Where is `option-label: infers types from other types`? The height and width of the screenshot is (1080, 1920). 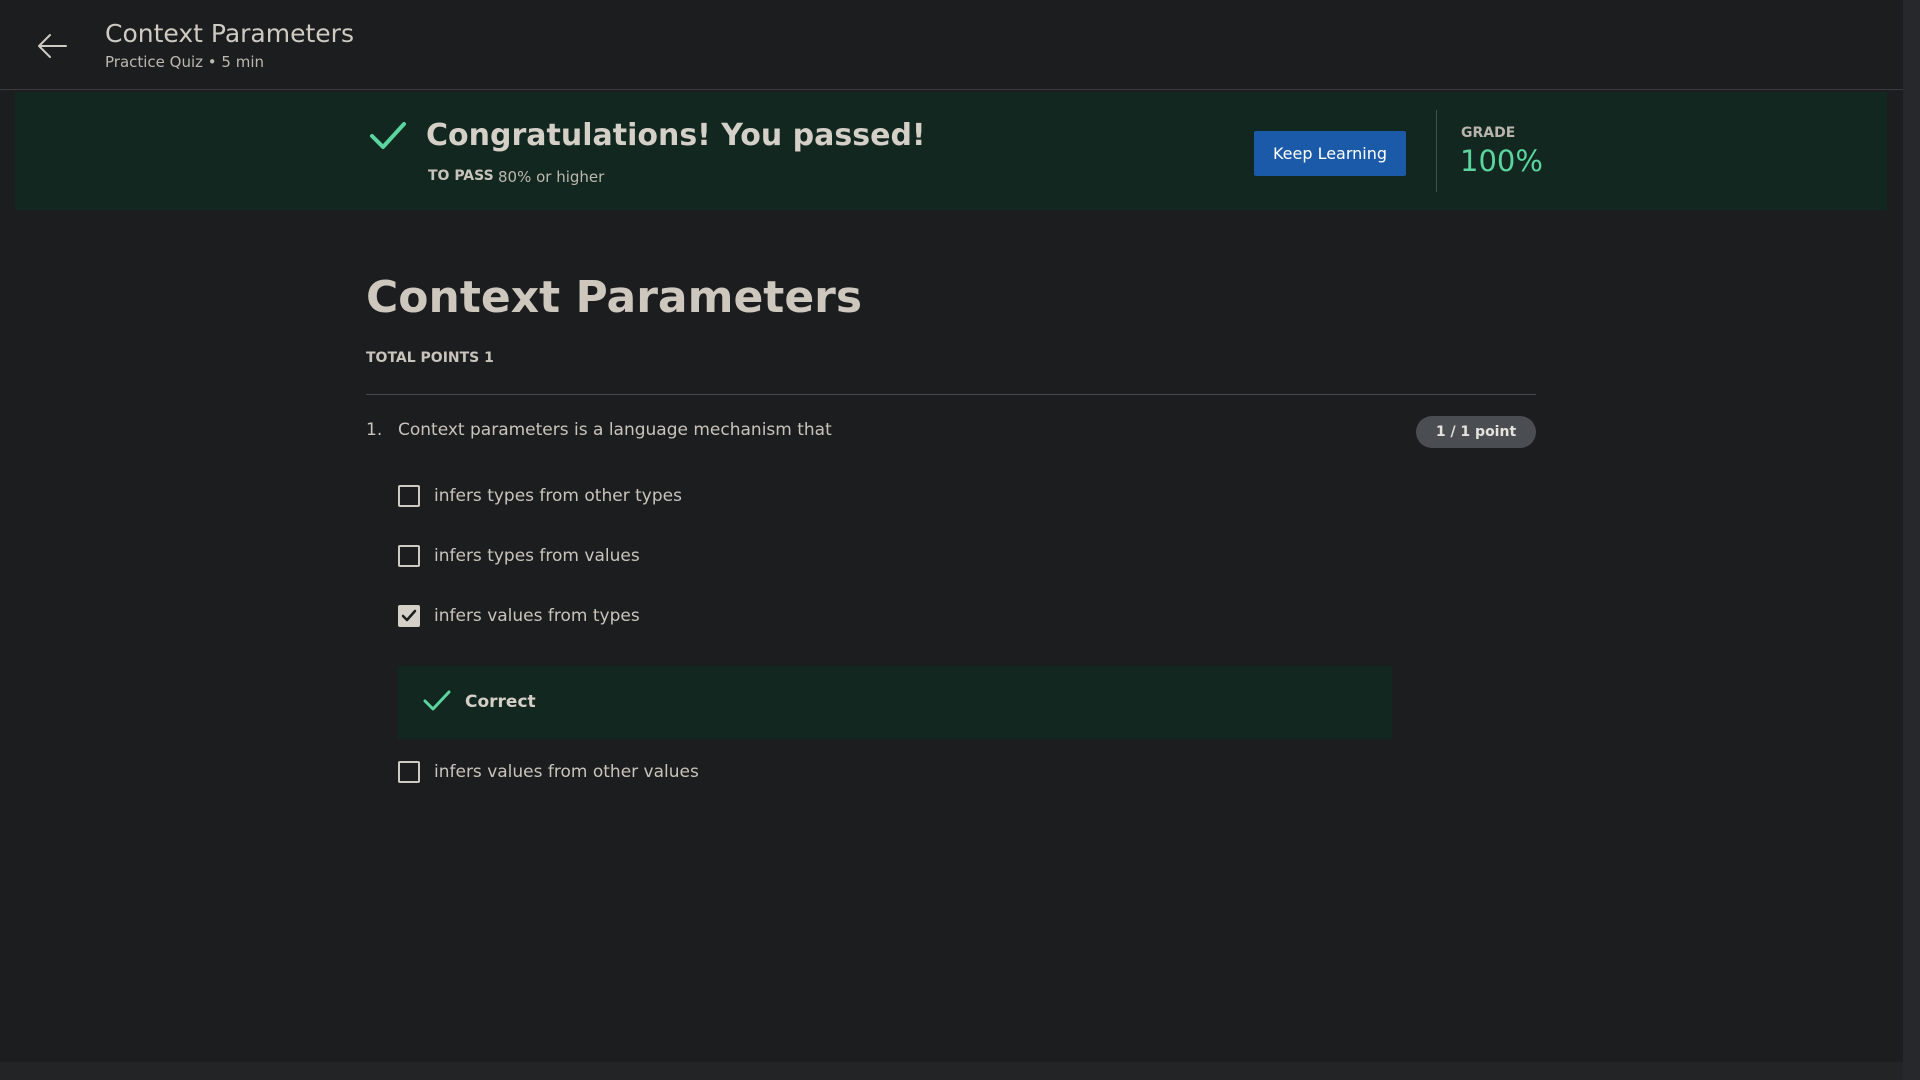 option-label: infers types from other types is located at coordinates (558, 496).